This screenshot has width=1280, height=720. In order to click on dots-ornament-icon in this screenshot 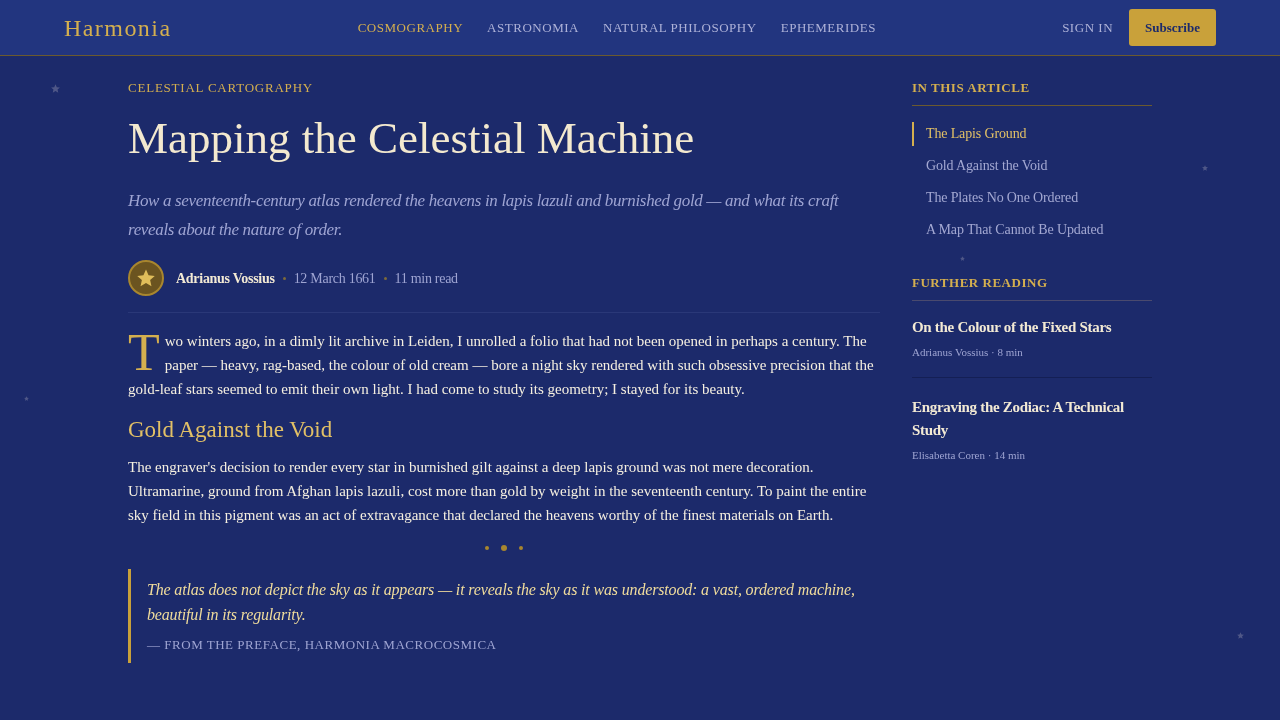, I will do `click(504, 548)`.